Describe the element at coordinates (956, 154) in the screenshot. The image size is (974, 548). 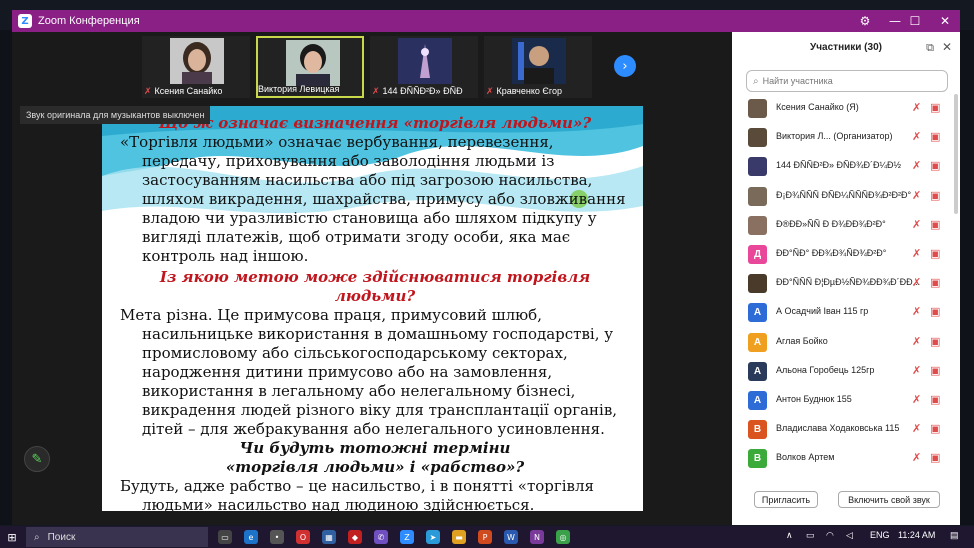
I see `participant-list-scrollbar` at that location.